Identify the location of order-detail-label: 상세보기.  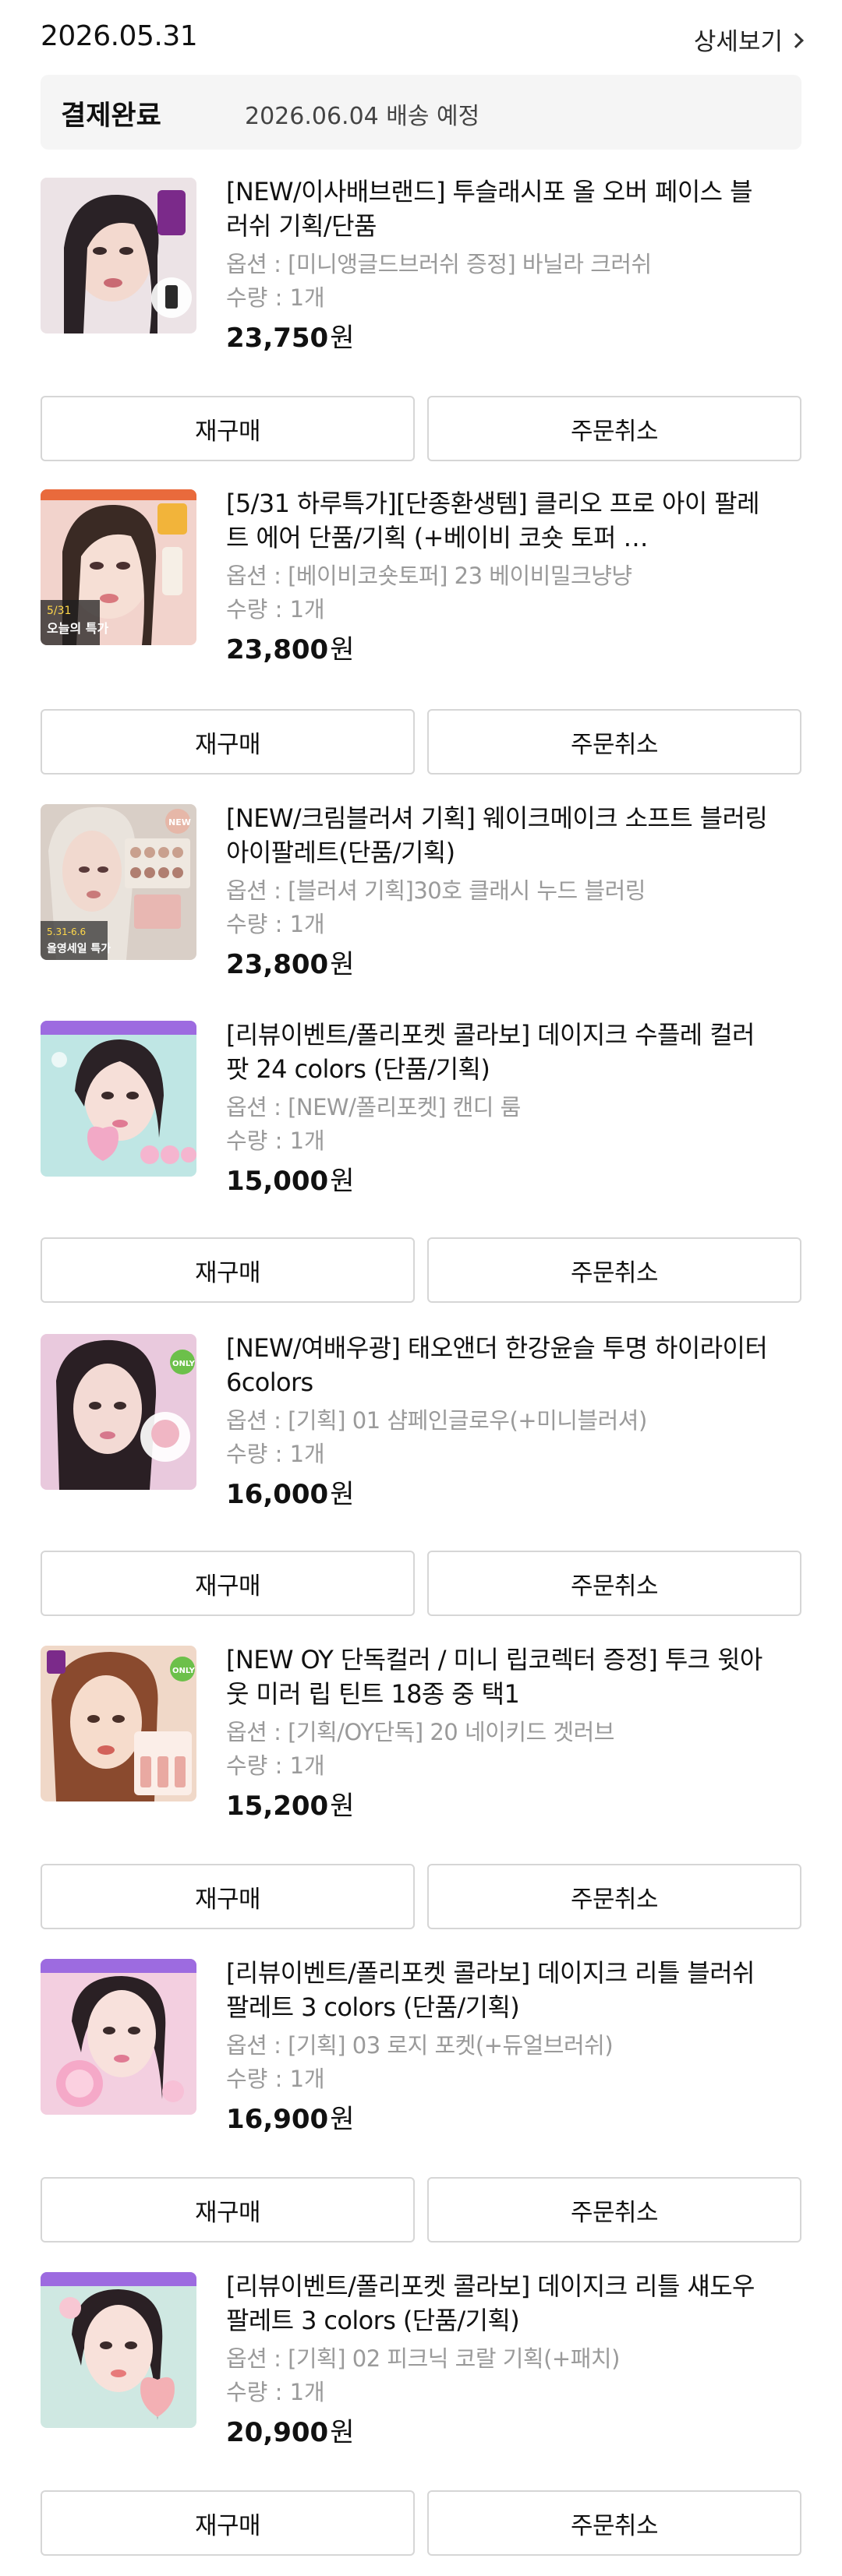
(738, 42).